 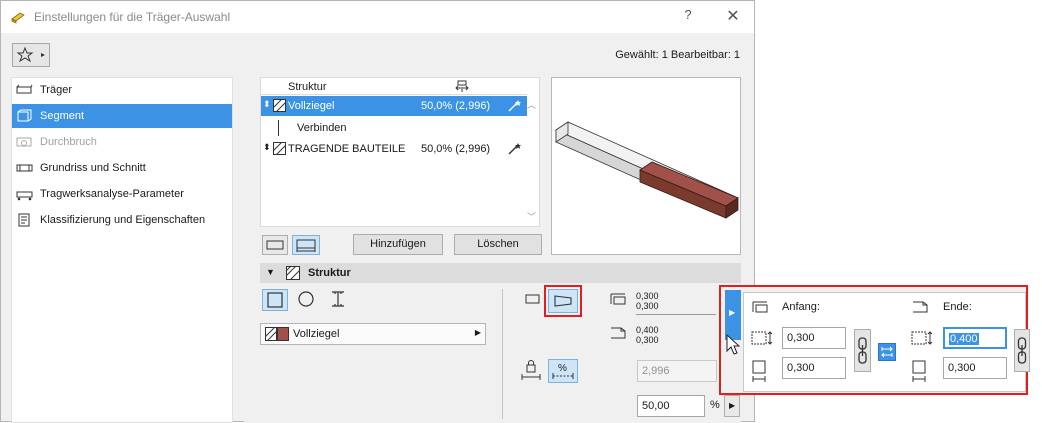 I want to click on list-item-tragende-bauteile: ⬍ TRAGENDE BAUTEILE 50,0% (2,996), so click(x=394, y=149).